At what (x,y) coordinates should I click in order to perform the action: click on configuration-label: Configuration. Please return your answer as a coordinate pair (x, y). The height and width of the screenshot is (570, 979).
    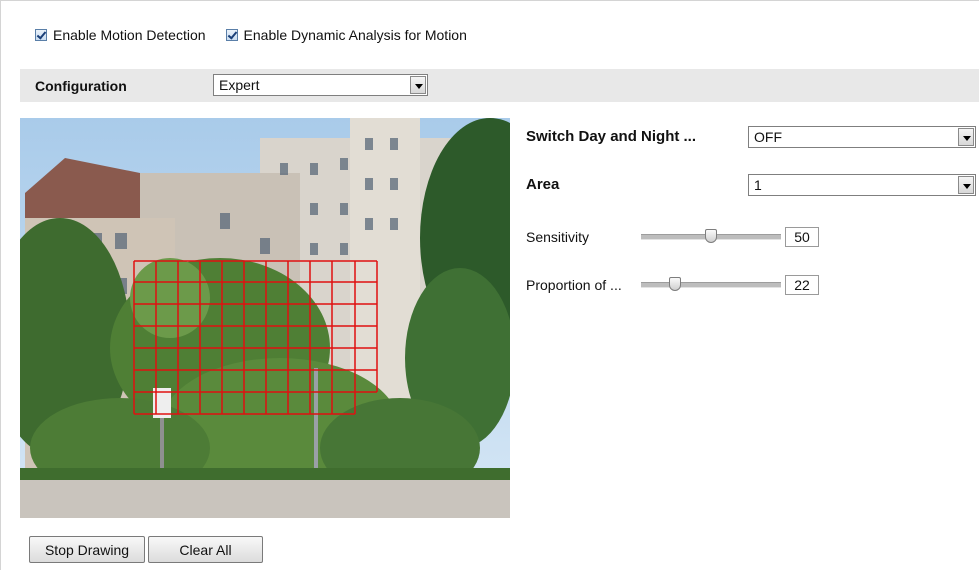
    Looking at the image, I should click on (81, 86).